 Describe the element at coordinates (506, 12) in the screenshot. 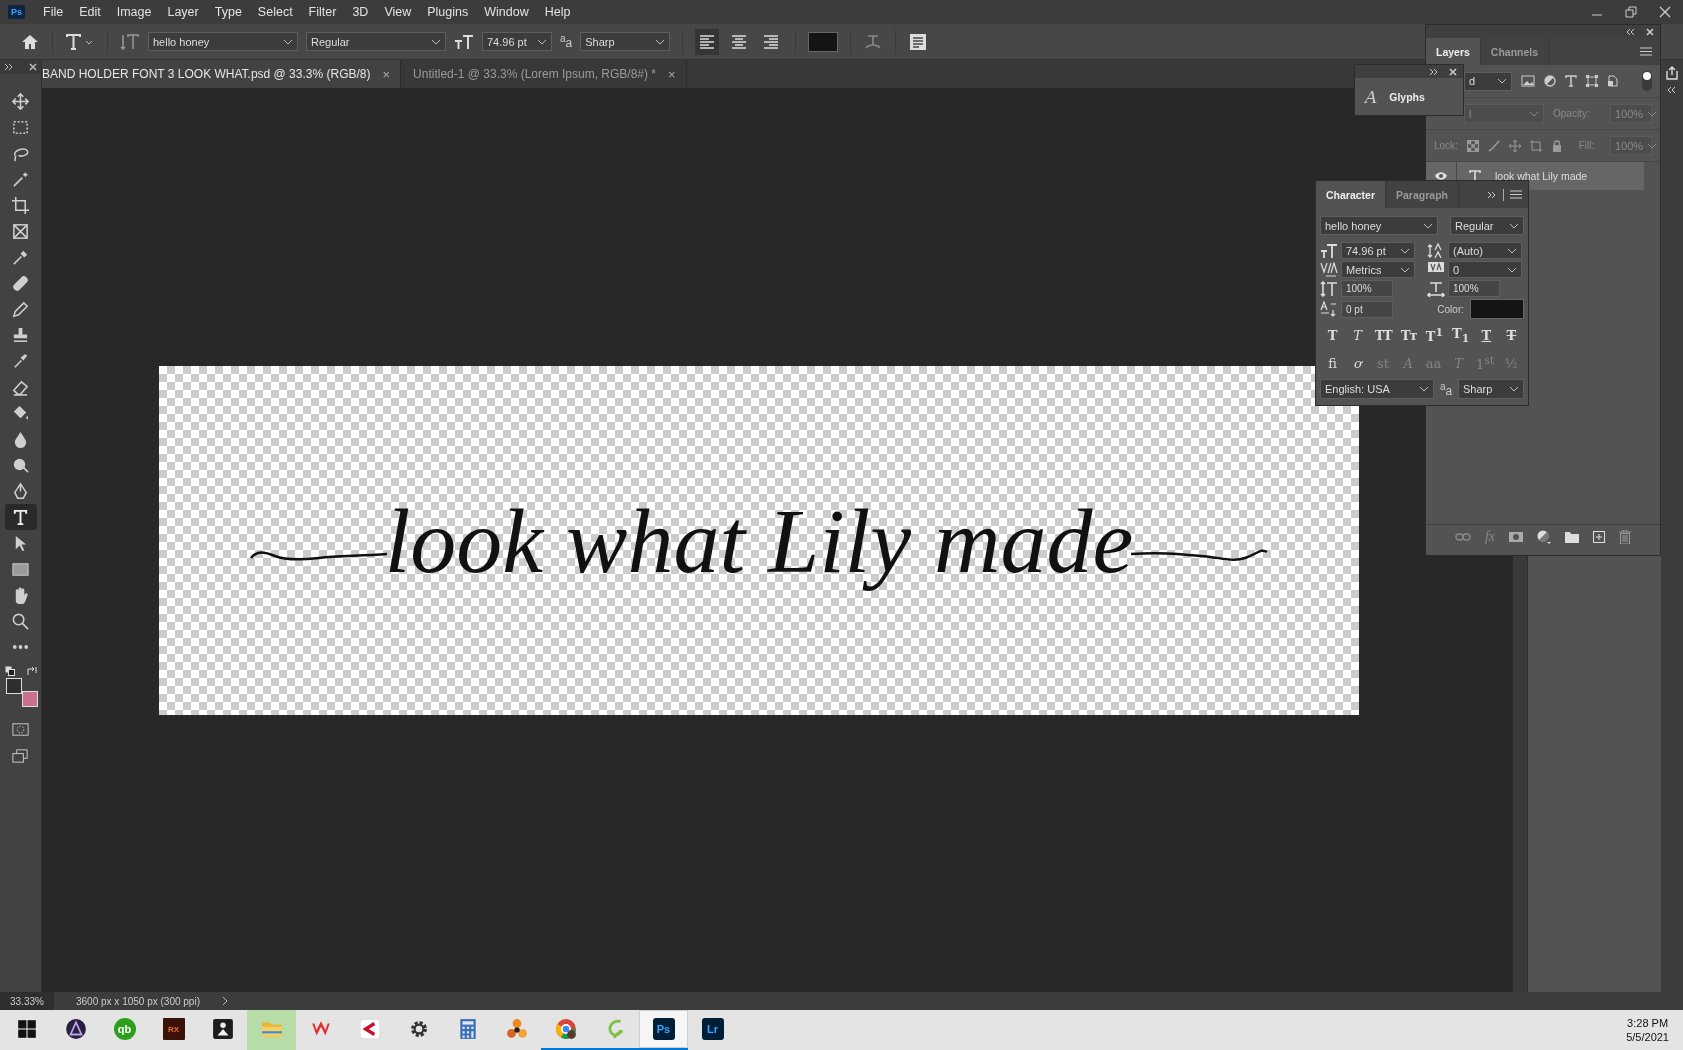

I see `menu-item: Window` at that location.